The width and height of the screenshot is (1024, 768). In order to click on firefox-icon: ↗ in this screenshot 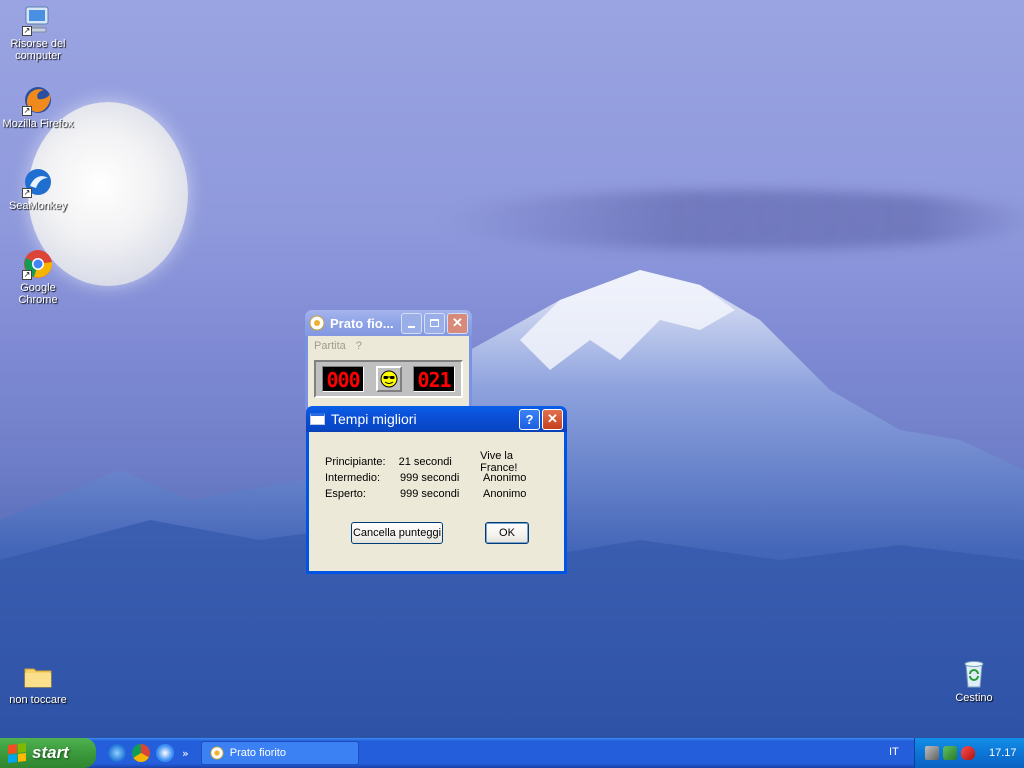, I will do `click(38, 100)`.